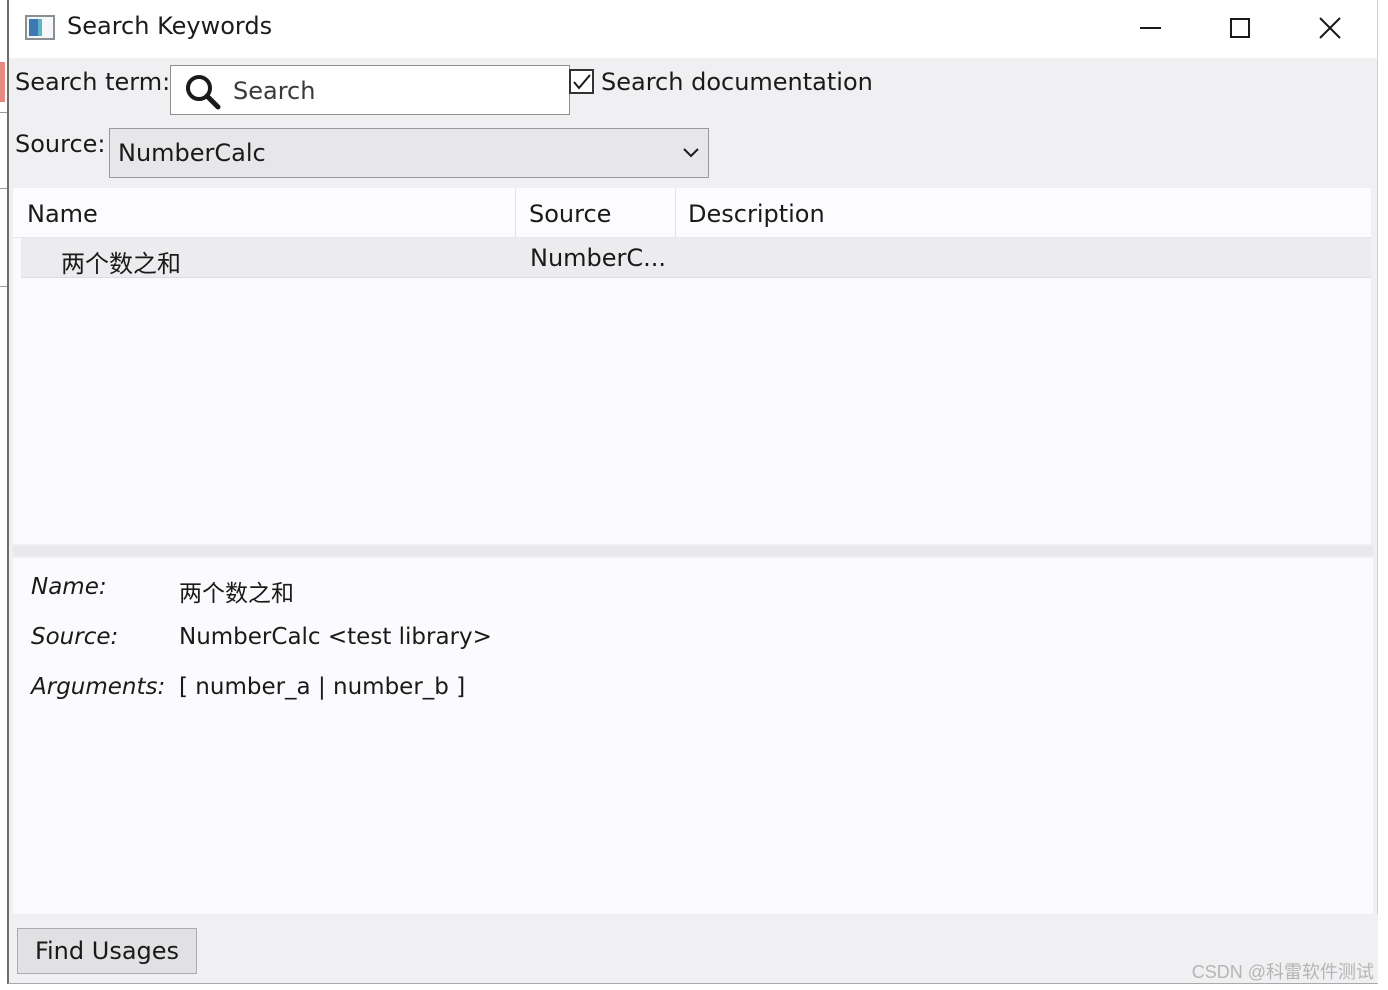 Image resolution: width=1388 pixels, height=990 pixels. I want to click on watermark-text: CSDN @科雷软件测试, so click(1282, 972).